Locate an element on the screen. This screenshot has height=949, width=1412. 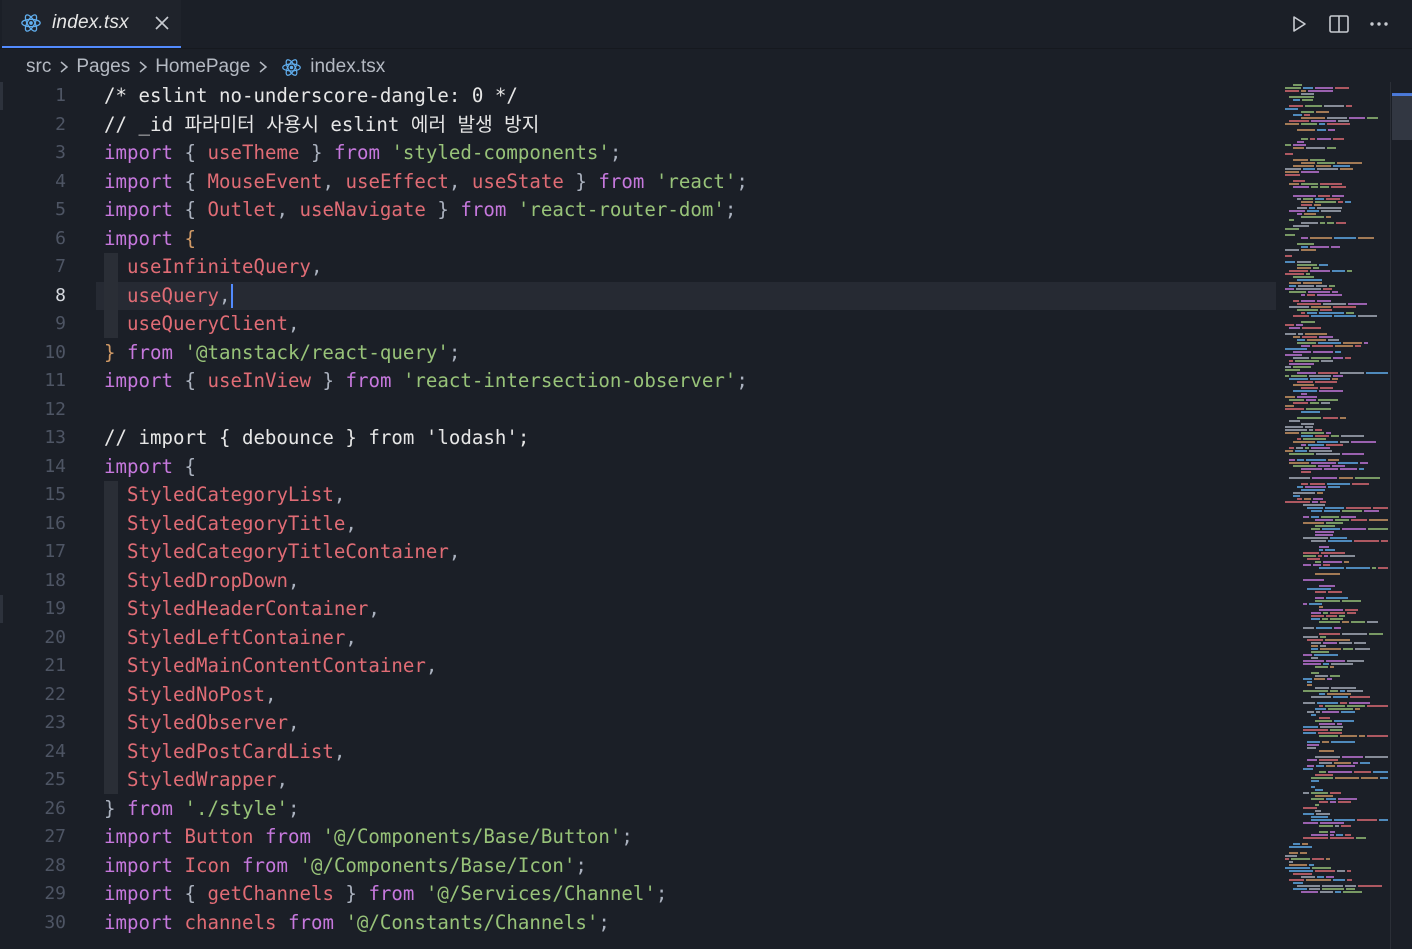
line-number: 3 is located at coordinates (60, 152).